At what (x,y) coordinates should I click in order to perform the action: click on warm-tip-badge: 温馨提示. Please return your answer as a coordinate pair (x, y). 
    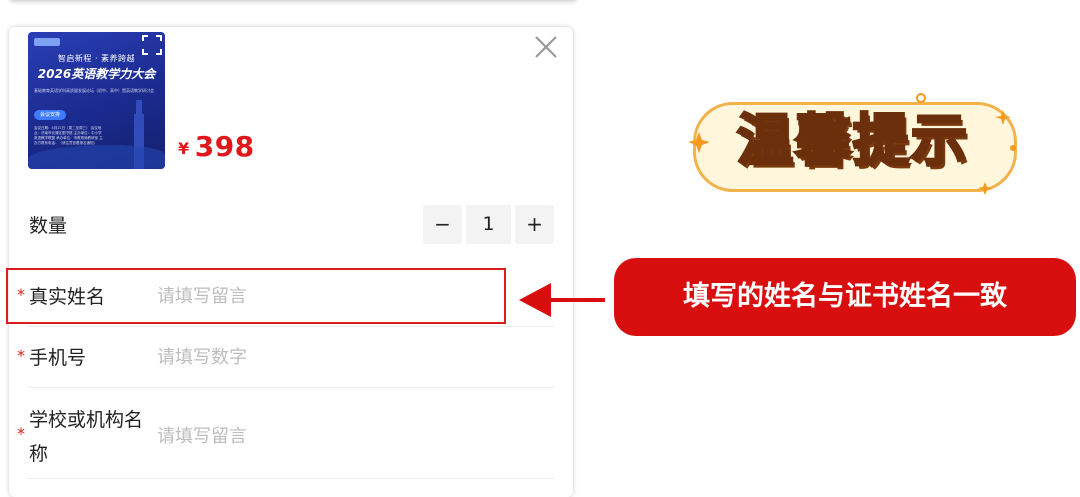
    Looking at the image, I should click on (855, 145).